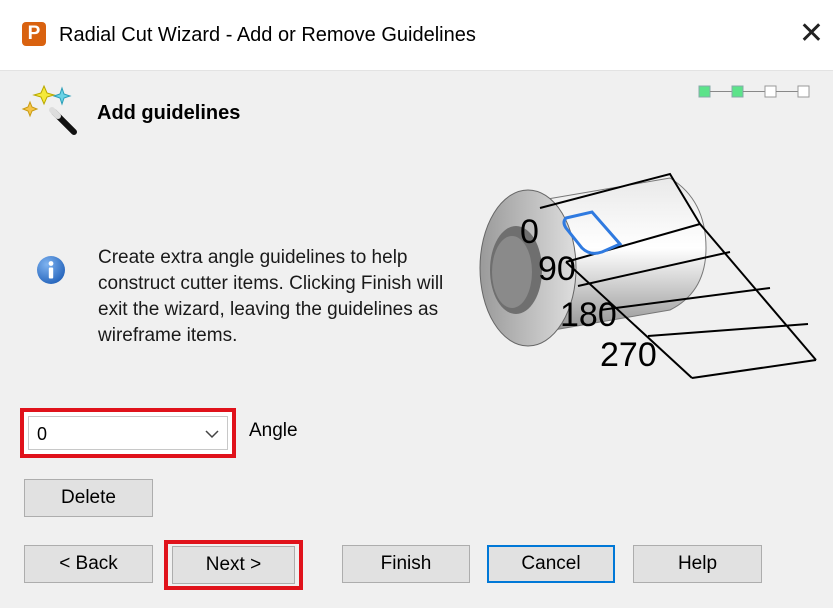 The image size is (833, 608). Describe the element at coordinates (697, 564) in the screenshot. I see `help-button: Help` at that location.